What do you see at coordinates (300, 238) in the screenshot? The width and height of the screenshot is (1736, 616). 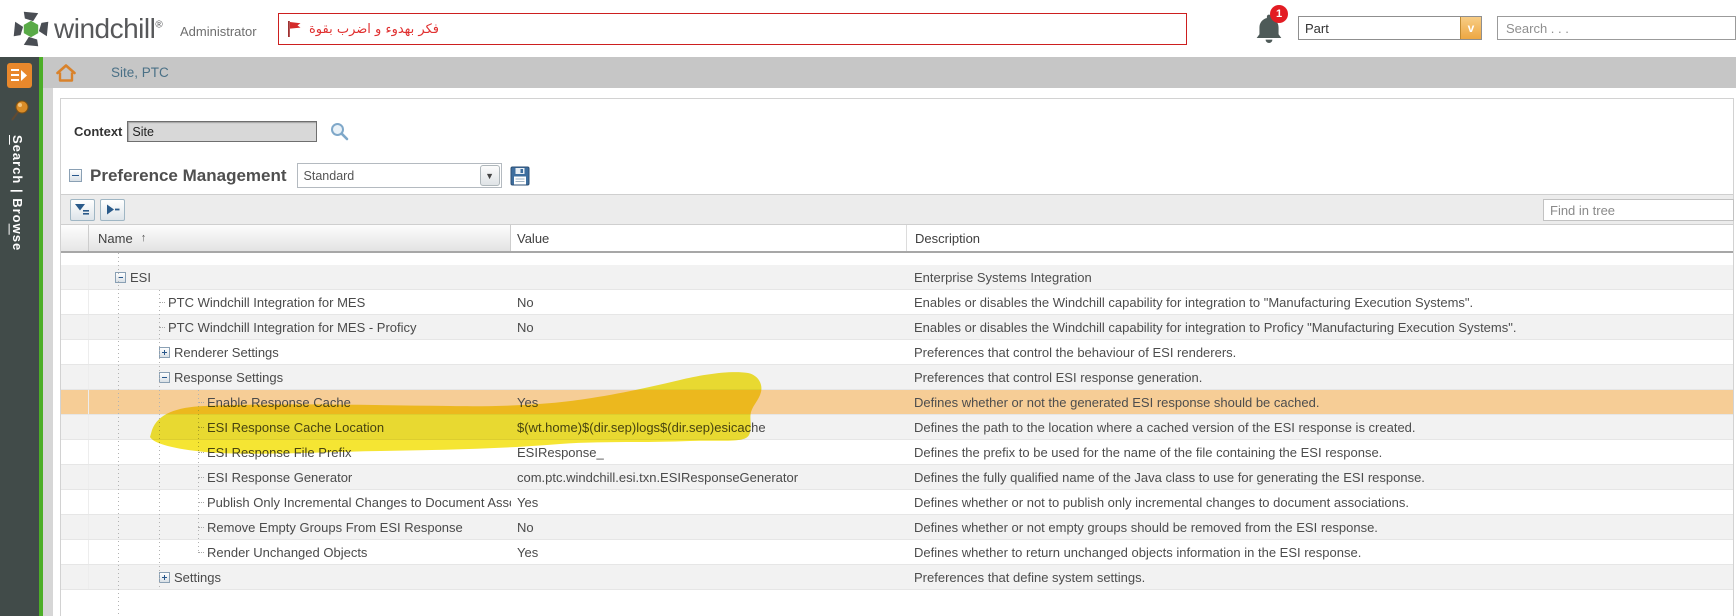 I see `column-header-name: Name ↑` at bounding box center [300, 238].